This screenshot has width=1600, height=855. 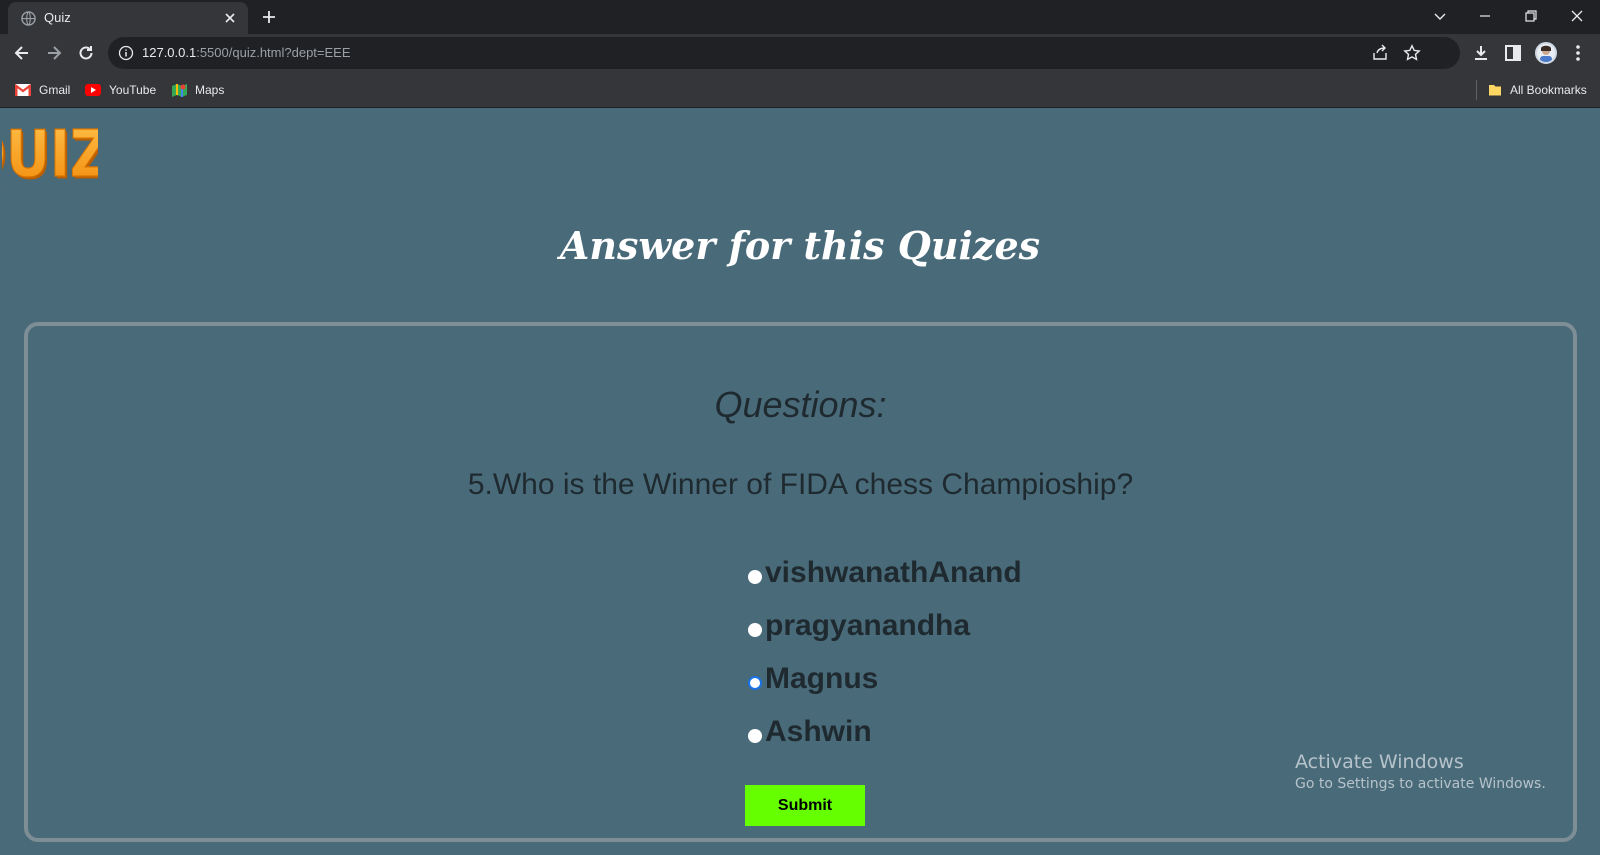 What do you see at coordinates (1495, 90) in the screenshot?
I see `folder-icon` at bounding box center [1495, 90].